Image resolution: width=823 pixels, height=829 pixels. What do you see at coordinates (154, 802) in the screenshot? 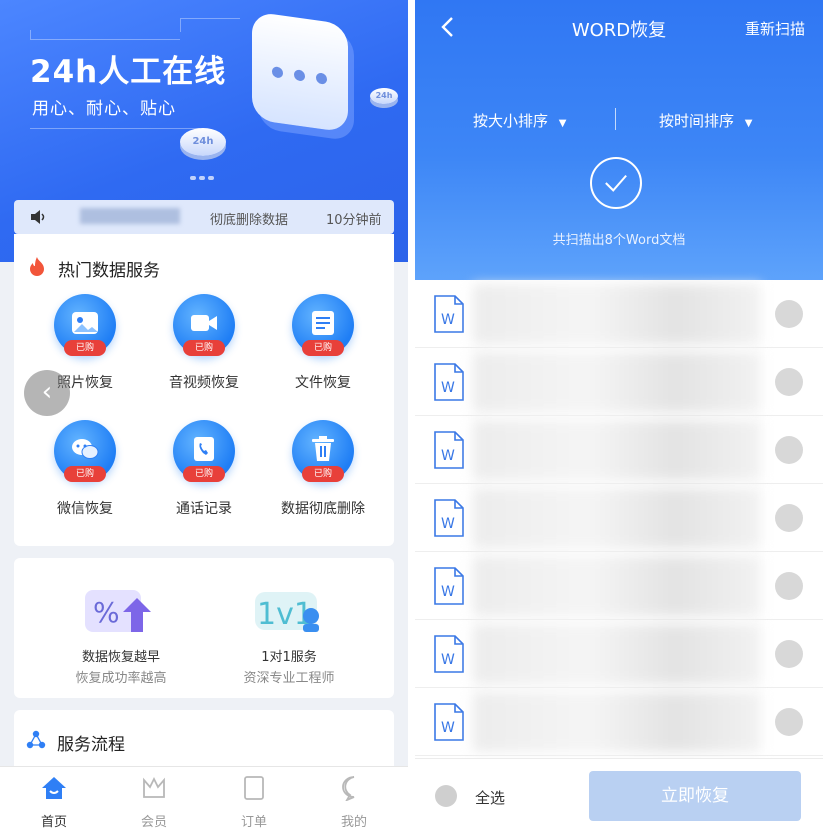
I see `tab-membership: 会员` at bounding box center [154, 802].